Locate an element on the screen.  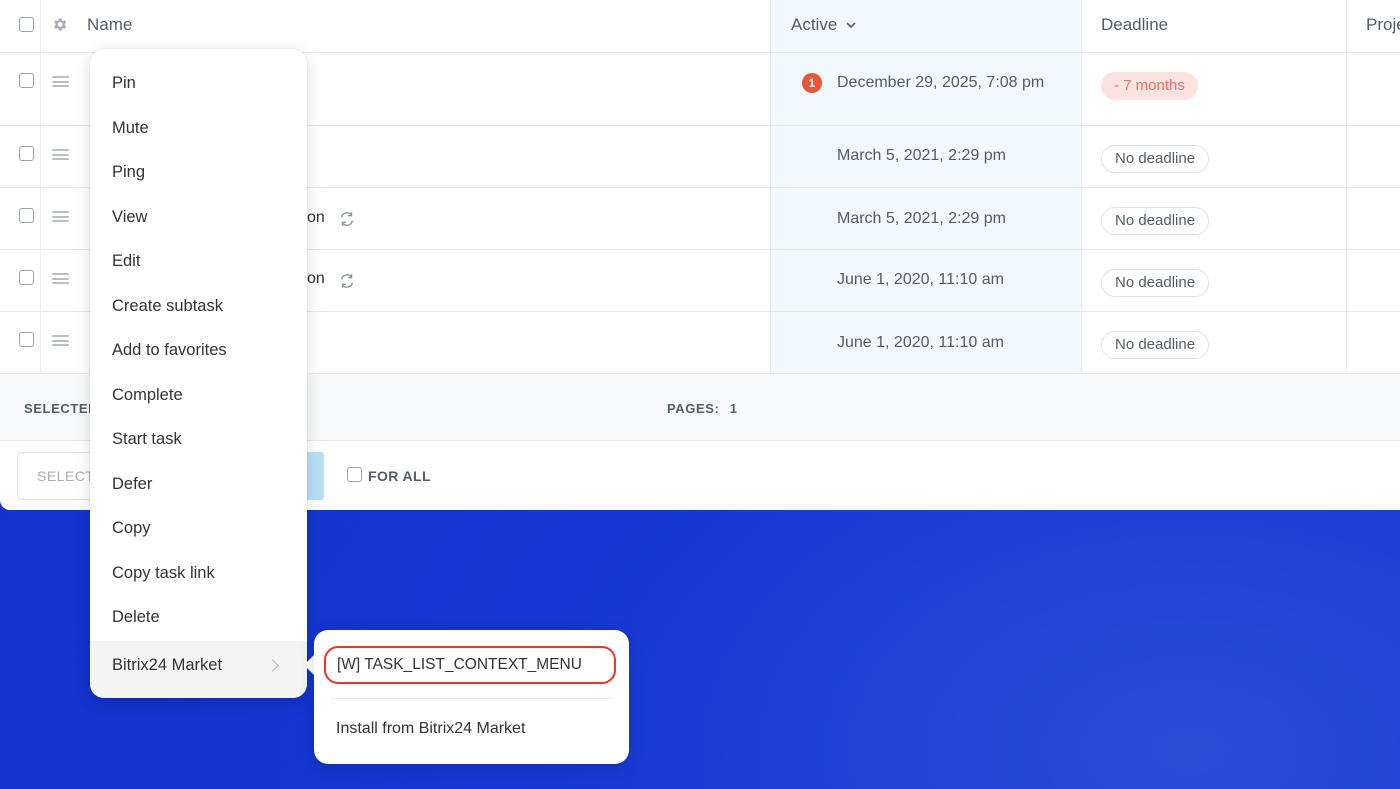
menu-item-create-subtask: Create subtask is located at coordinates (198, 307).